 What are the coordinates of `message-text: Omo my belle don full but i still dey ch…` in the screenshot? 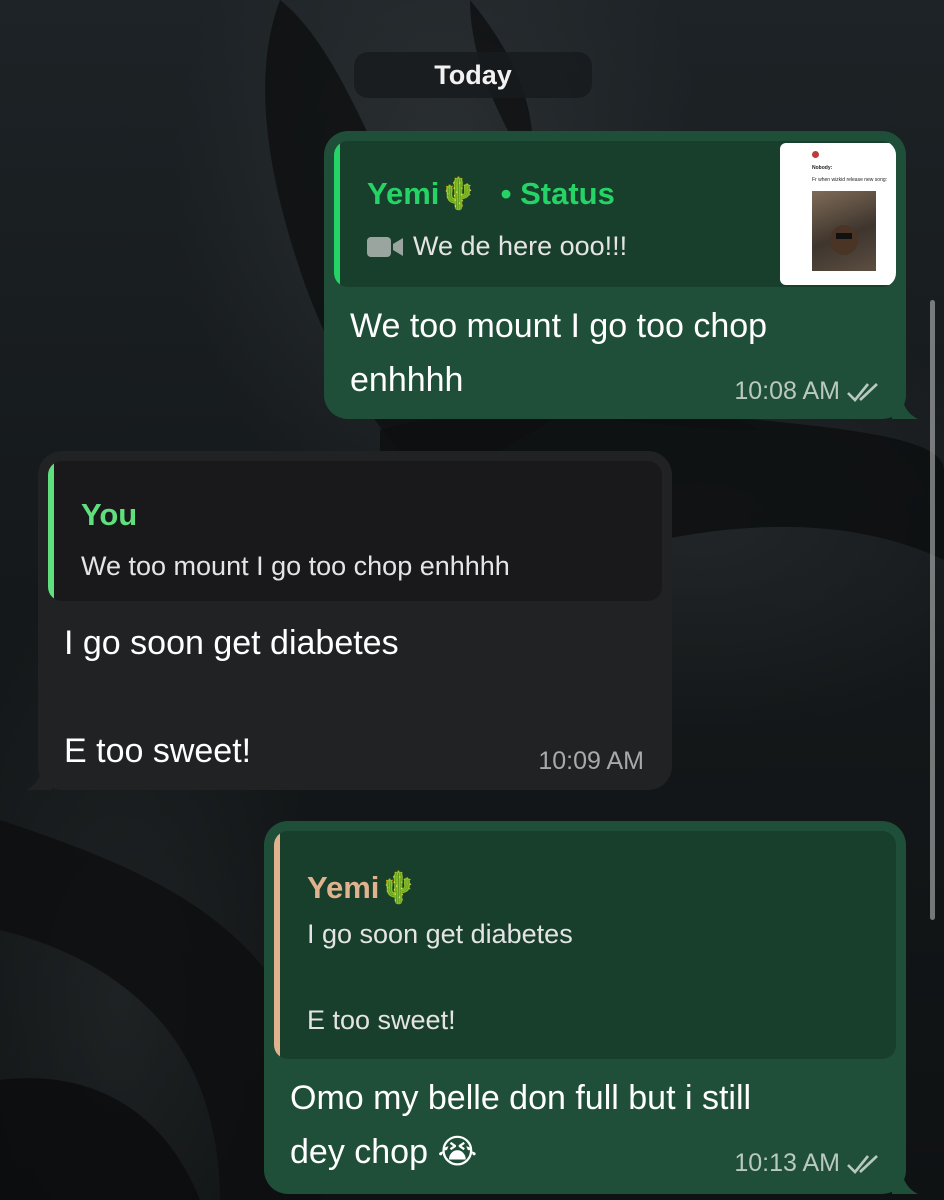 It's located at (521, 1125).